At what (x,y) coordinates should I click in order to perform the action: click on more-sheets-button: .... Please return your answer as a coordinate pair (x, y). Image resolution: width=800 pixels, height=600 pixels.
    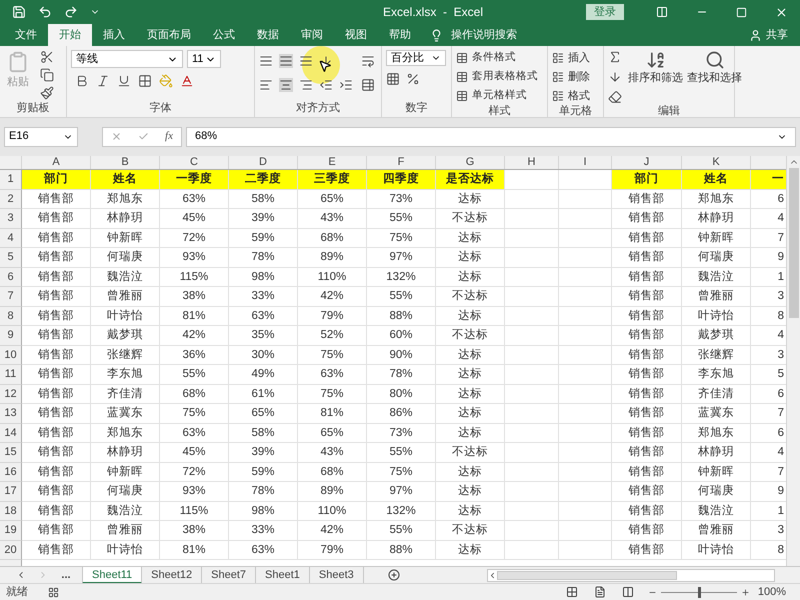
    Looking at the image, I should click on (66, 575).